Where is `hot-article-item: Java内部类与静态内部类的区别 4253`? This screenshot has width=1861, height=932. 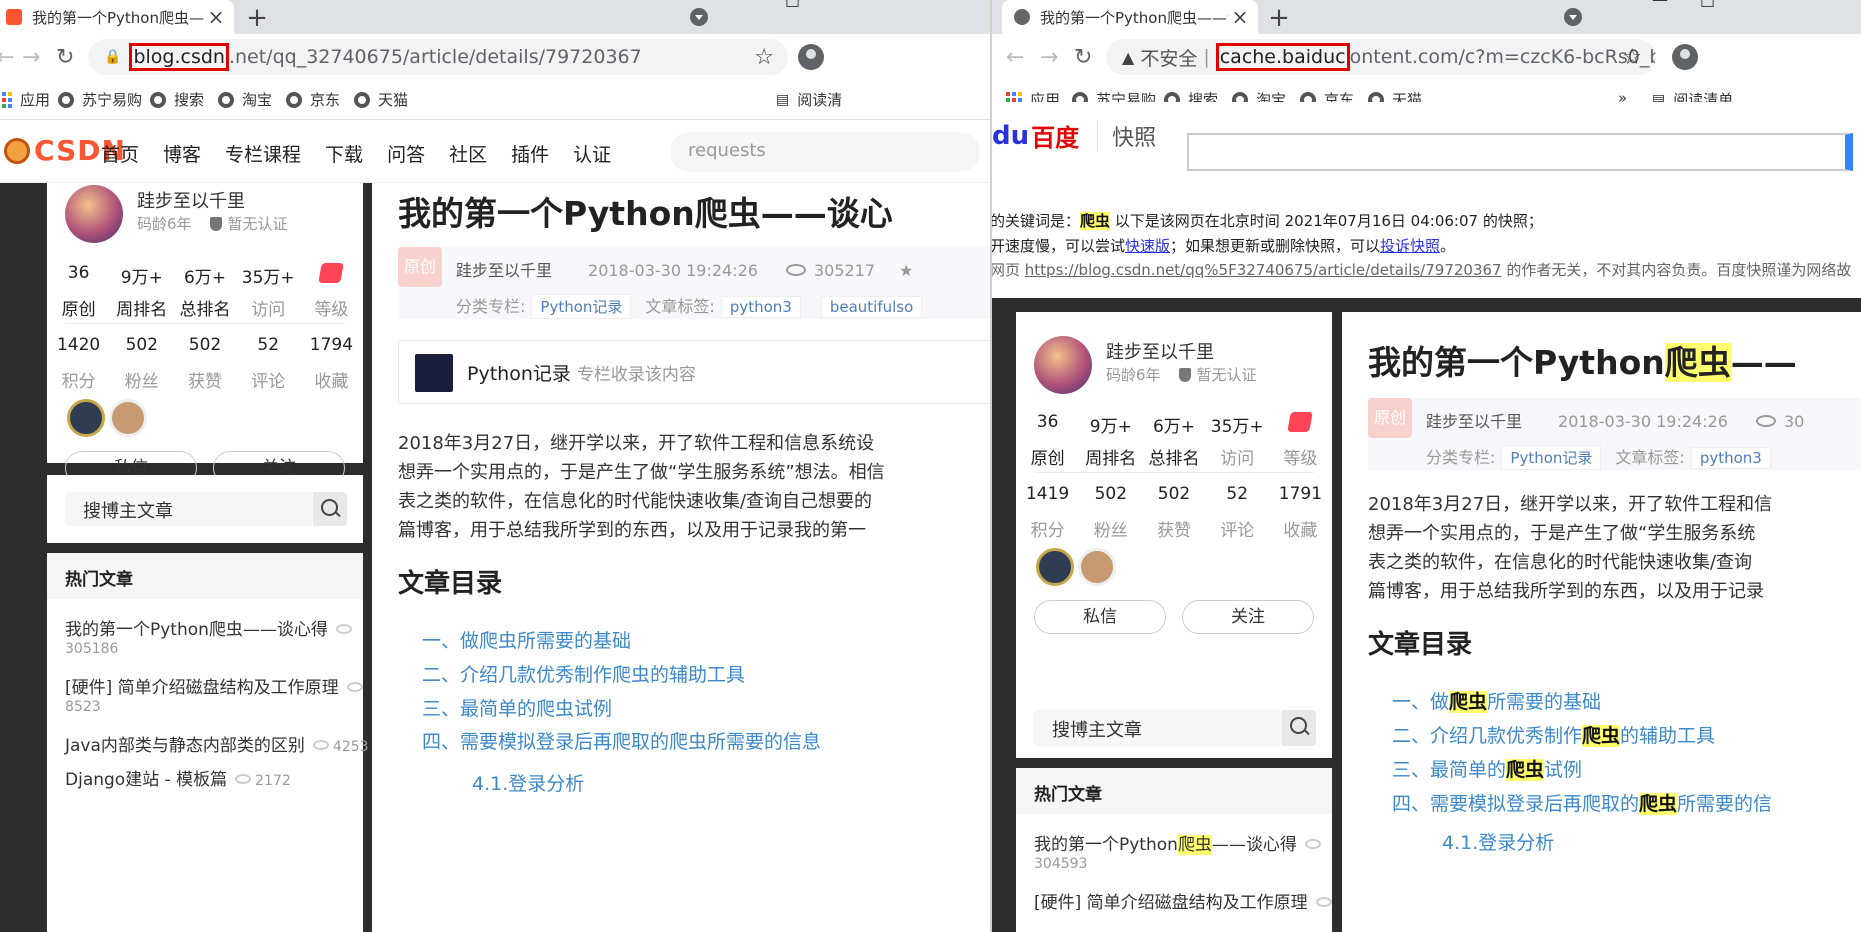
hot-article-item: Java内部类与静态内部类的区别 4253 is located at coordinates (217, 743).